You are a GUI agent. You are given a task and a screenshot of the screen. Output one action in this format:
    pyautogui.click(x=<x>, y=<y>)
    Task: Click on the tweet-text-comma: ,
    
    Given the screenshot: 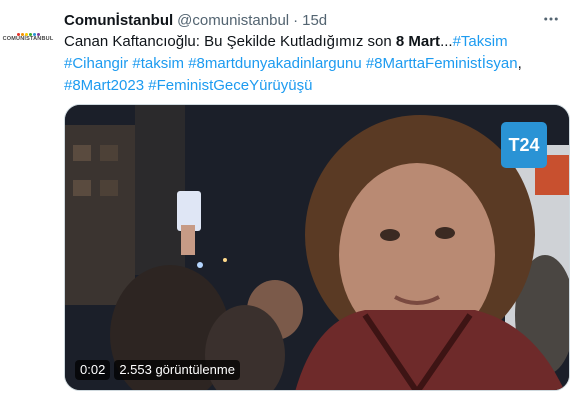 What is the action you would take?
    pyautogui.click(x=519, y=63)
    